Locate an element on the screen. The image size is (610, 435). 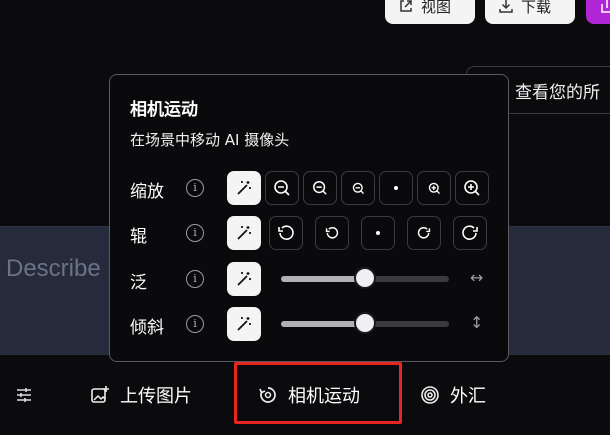
image-plus-icon is located at coordinates (100, 395).